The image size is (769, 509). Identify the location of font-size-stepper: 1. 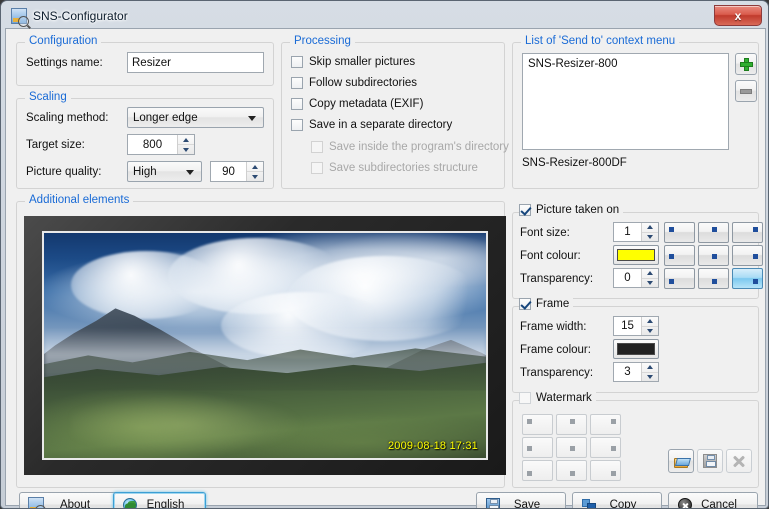
(636, 232).